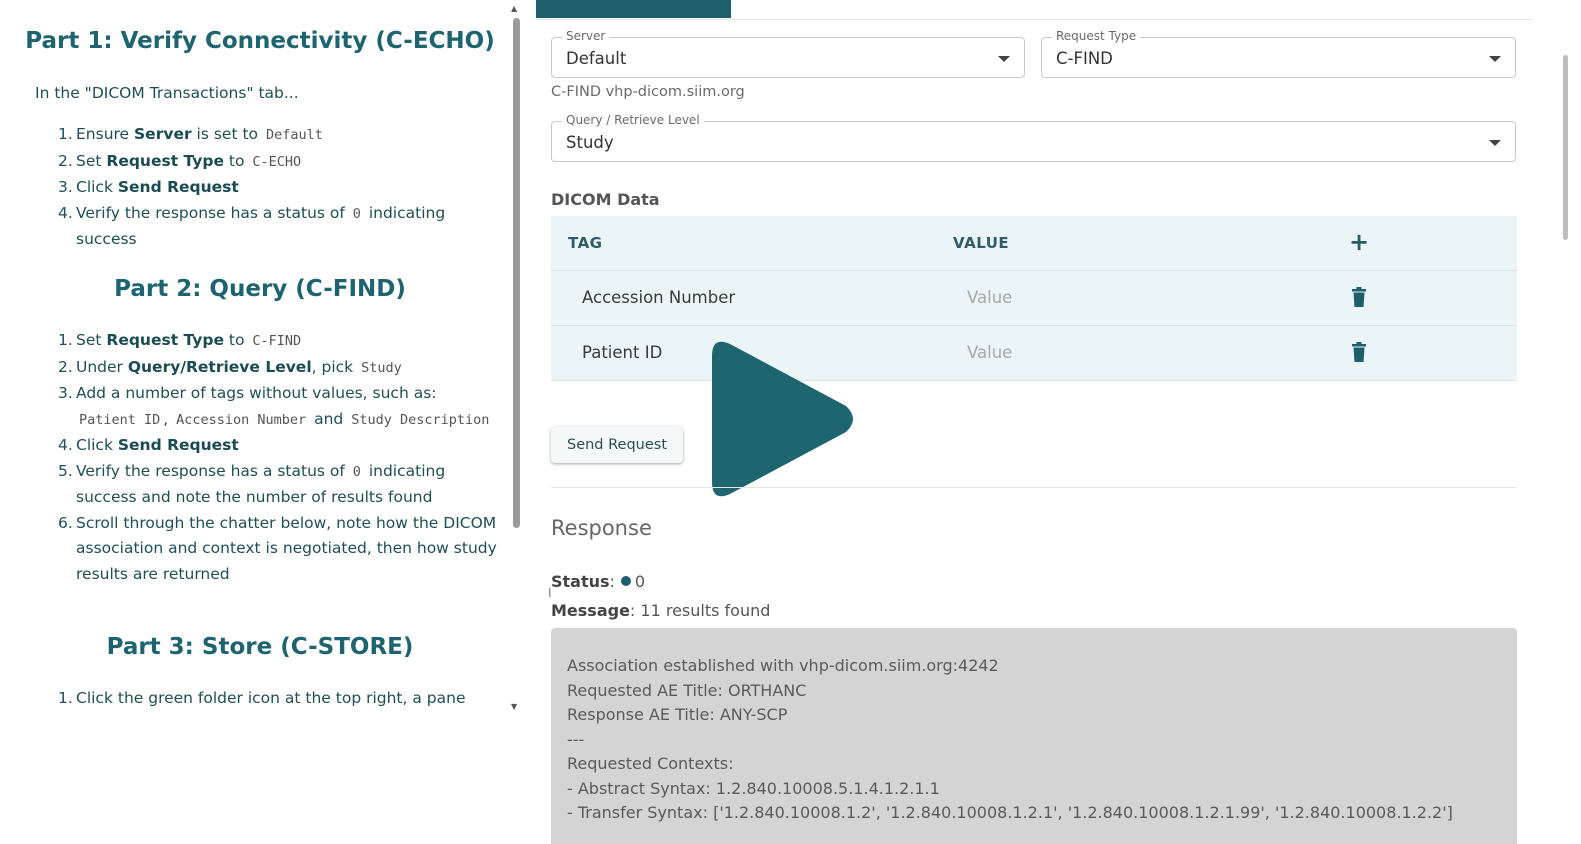 The width and height of the screenshot is (1581, 844). I want to click on dicom-data-title: DICOM Data, so click(605, 199).